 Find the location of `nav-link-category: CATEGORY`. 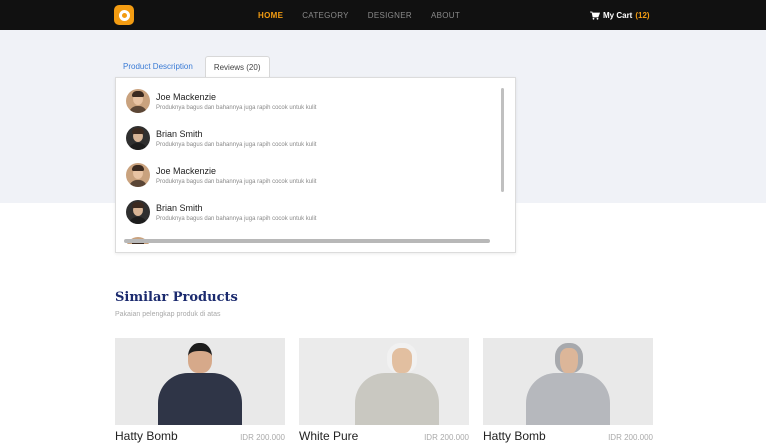

nav-link-category: CATEGORY is located at coordinates (325, 15).